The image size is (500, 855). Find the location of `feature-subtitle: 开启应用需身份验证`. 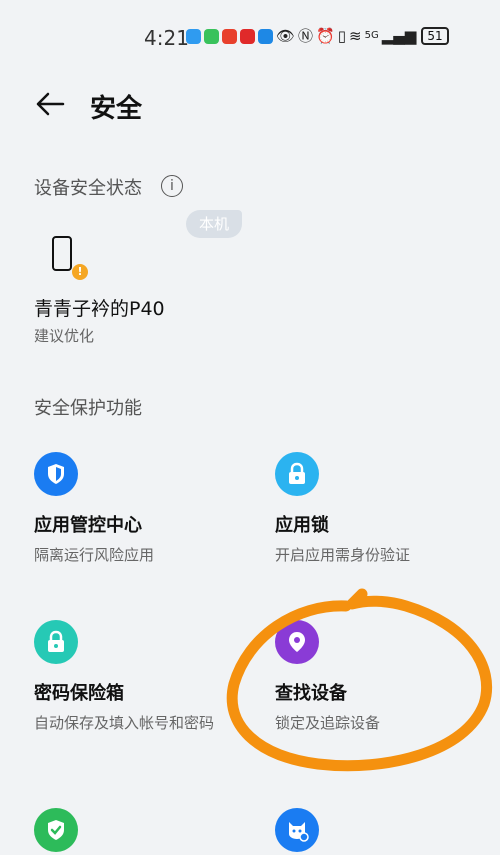

feature-subtitle: 开启应用需身份验证 is located at coordinates (343, 555).